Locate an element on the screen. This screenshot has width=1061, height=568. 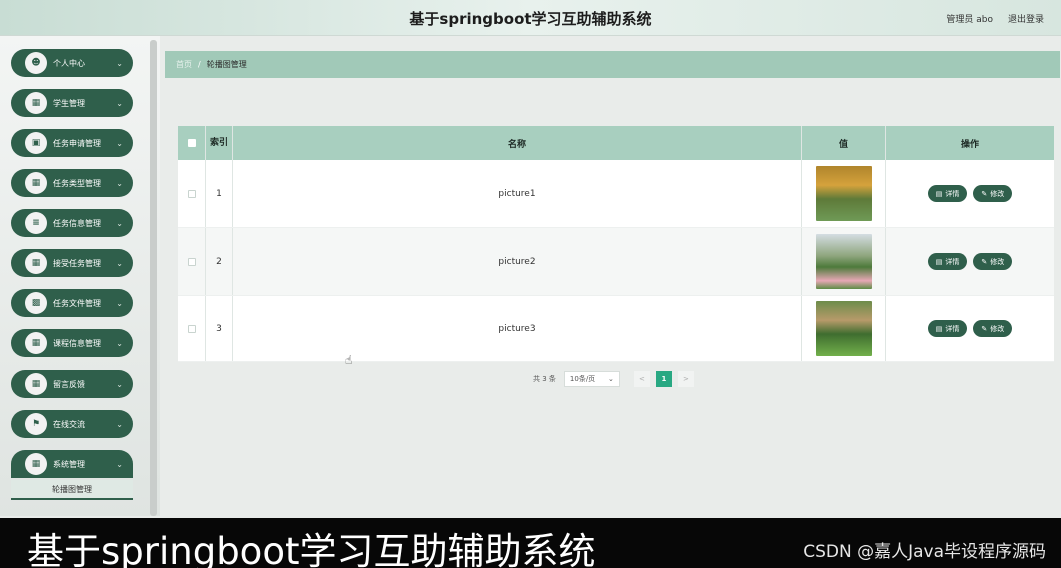
caption-text: 基于springboot学习互助辅助系统 is located at coordinates (311, 549).